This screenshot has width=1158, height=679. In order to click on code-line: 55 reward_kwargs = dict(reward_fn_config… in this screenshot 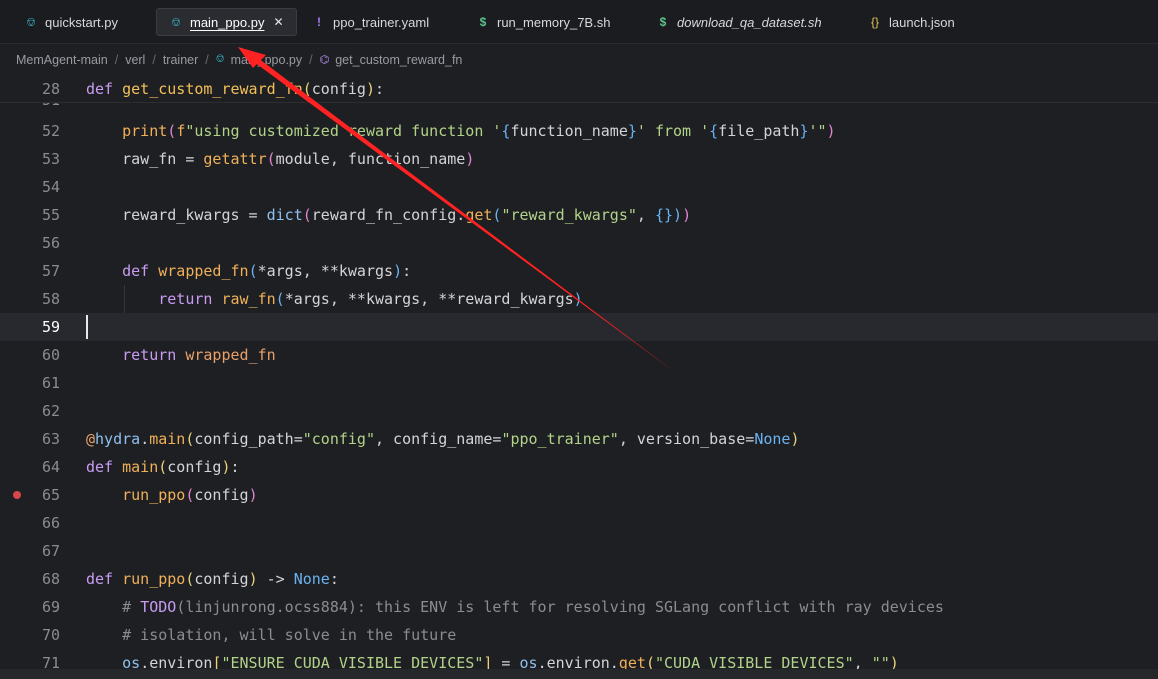, I will do `click(579, 215)`.